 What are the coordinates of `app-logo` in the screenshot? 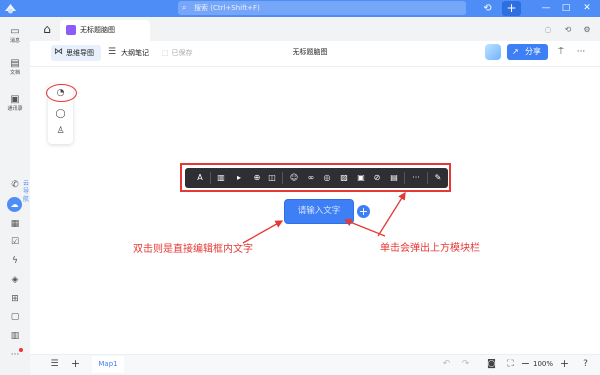 It's located at (10, 8).